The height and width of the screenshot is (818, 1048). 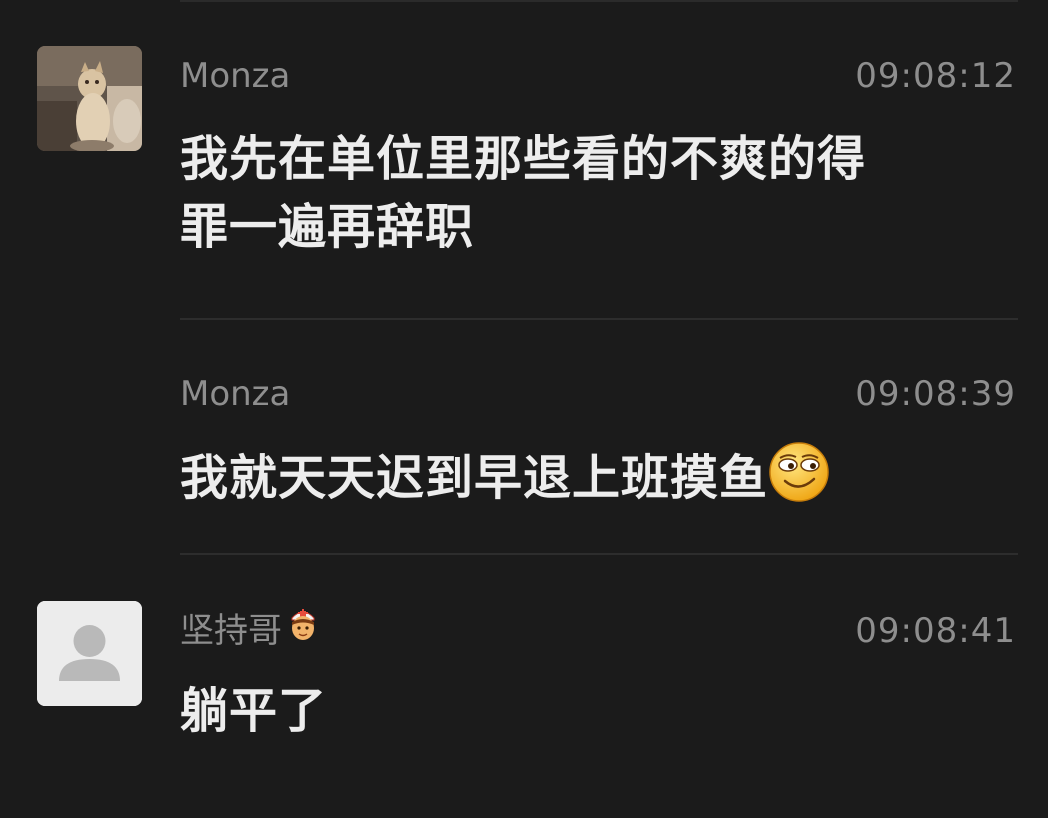 I want to click on message-time: 09:08:41, so click(x=935, y=631).